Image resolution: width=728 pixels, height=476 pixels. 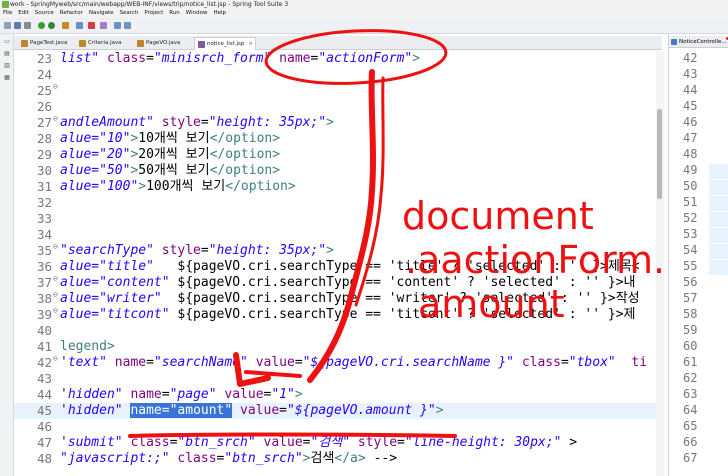 I want to click on editor-tab: PageTest.java, so click(x=46, y=43).